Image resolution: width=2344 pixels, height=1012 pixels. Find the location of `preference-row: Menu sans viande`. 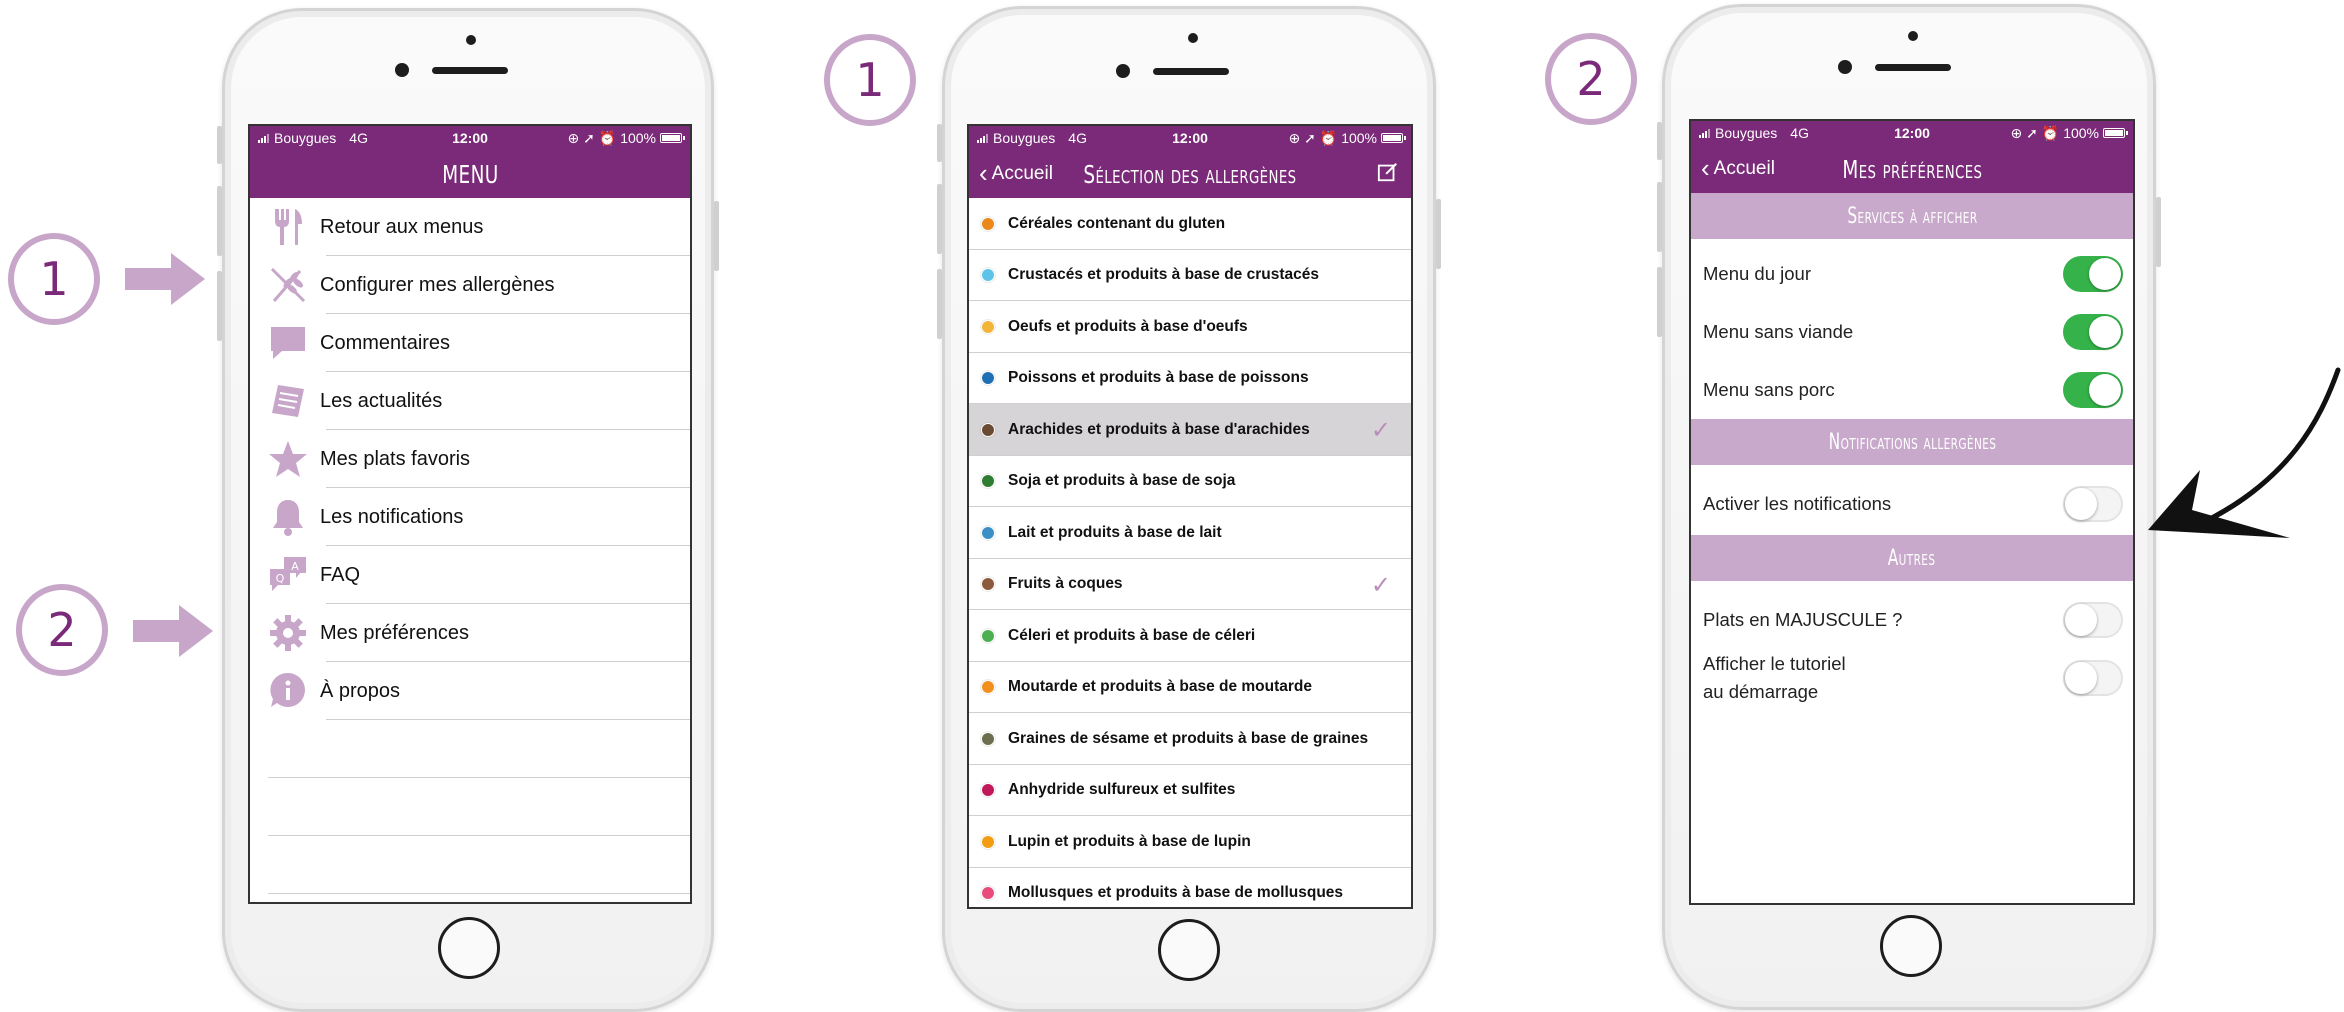

preference-row: Menu sans viande is located at coordinates (1912, 332).